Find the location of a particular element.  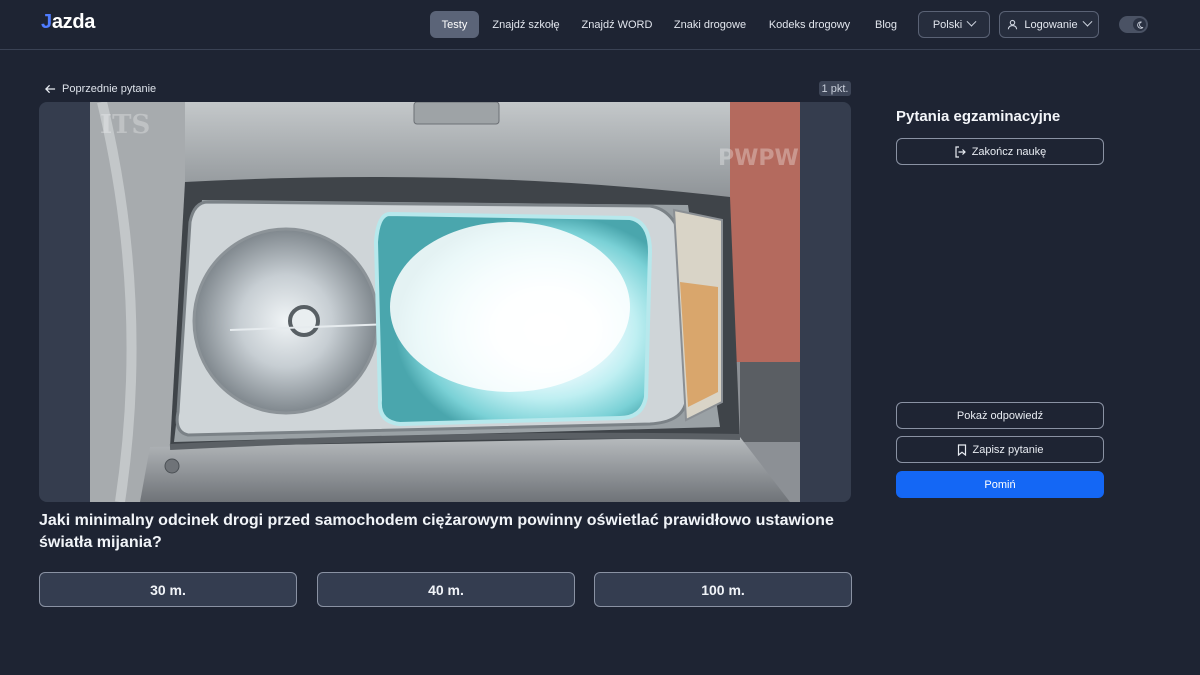

points-badge: 1 pkt. is located at coordinates (835, 88).